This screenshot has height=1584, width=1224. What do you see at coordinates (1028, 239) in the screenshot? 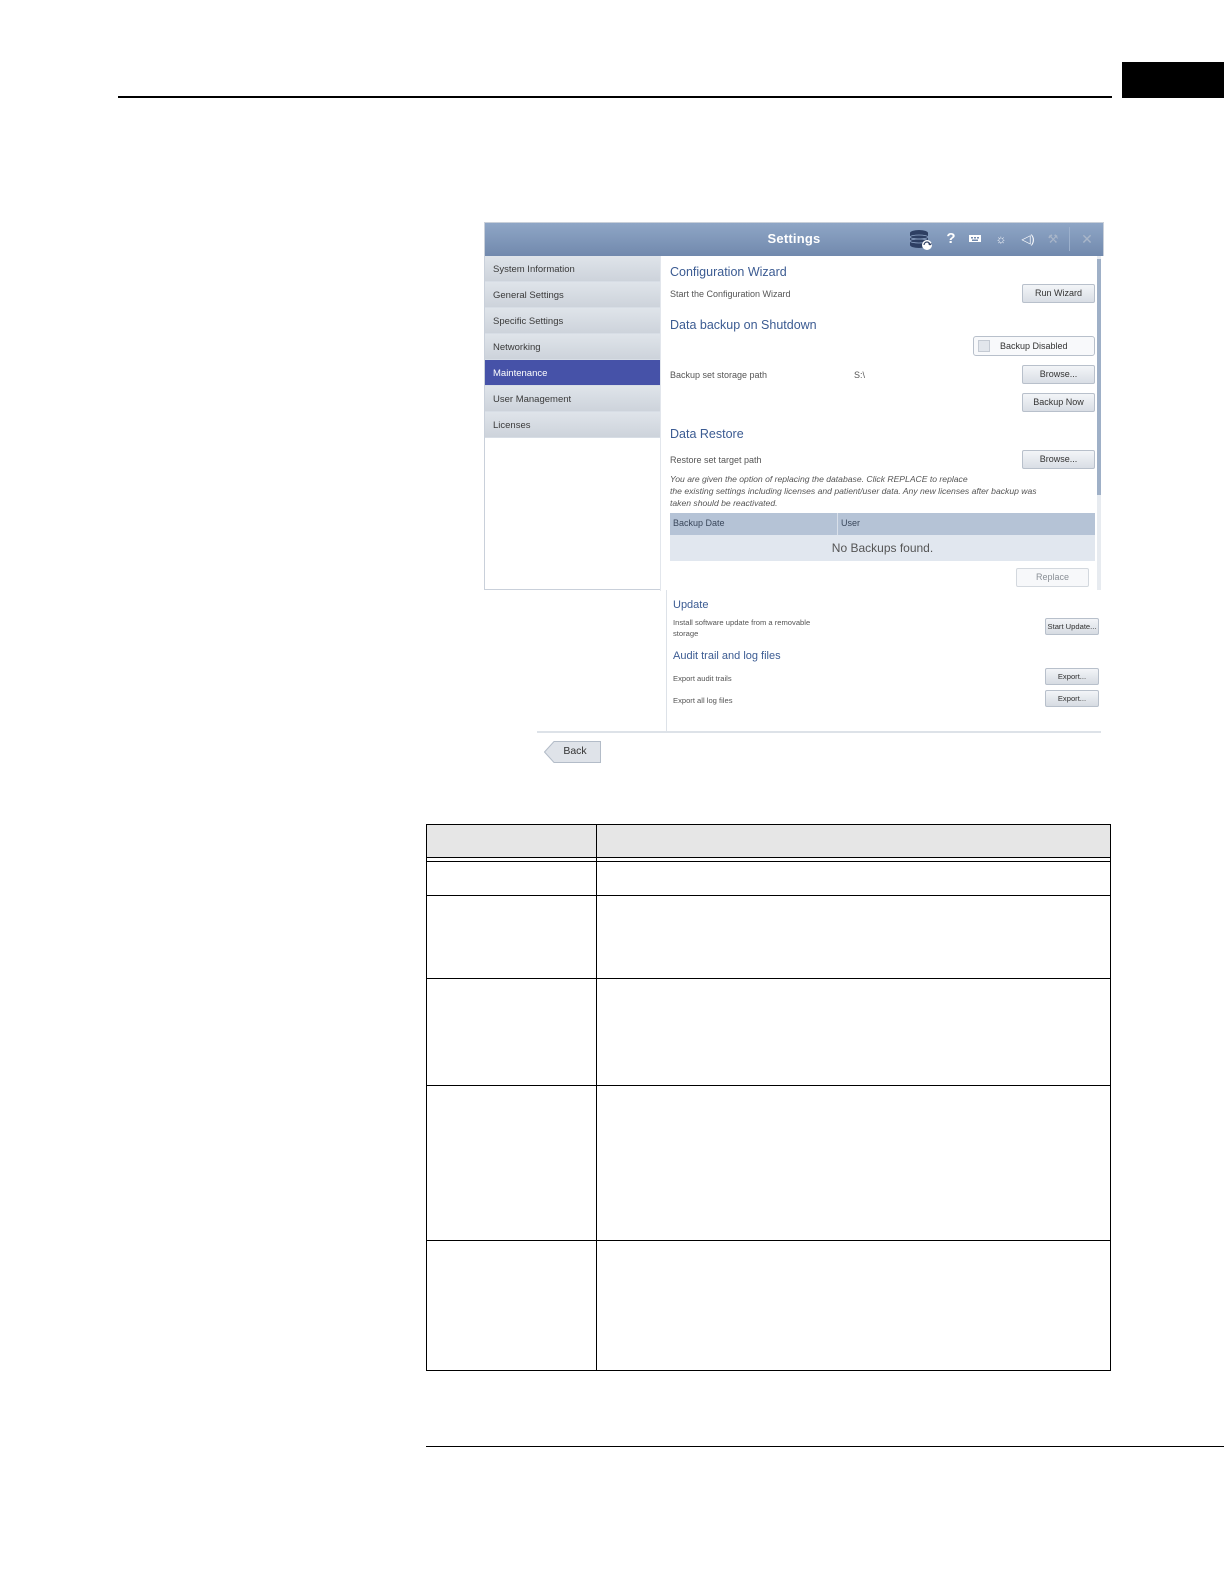
I see `volume-icon: ◁)` at bounding box center [1028, 239].